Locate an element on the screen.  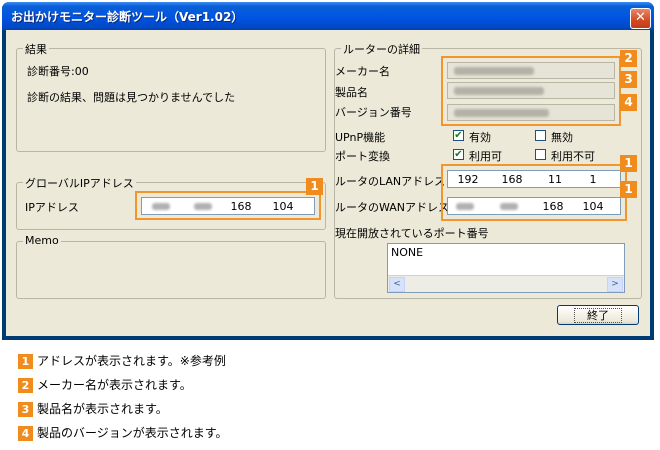
upnp-label: UPnP機能 is located at coordinates (360, 137).